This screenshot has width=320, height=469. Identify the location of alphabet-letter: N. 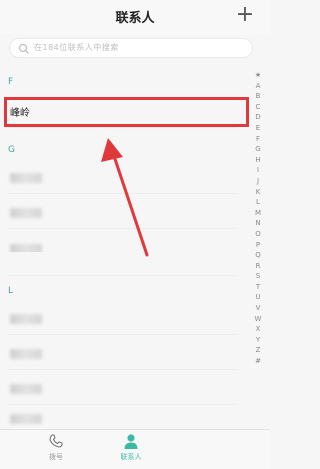
(258, 223).